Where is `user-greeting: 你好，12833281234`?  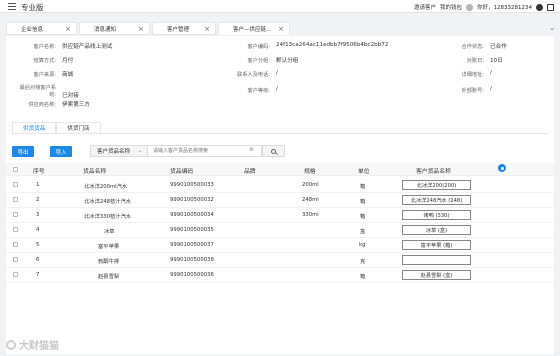 user-greeting: 你好，12833281234 is located at coordinates (504, 7).